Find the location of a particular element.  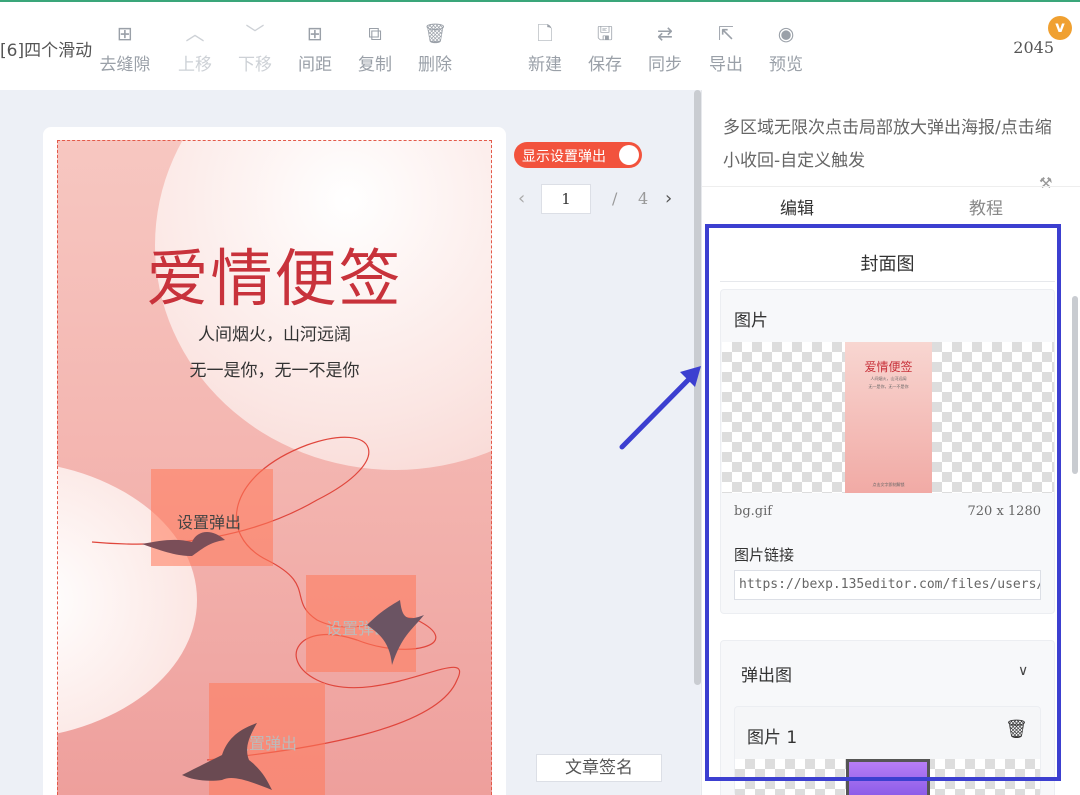

image-link-label: 图片链接 is located at coordinates (764, 555).